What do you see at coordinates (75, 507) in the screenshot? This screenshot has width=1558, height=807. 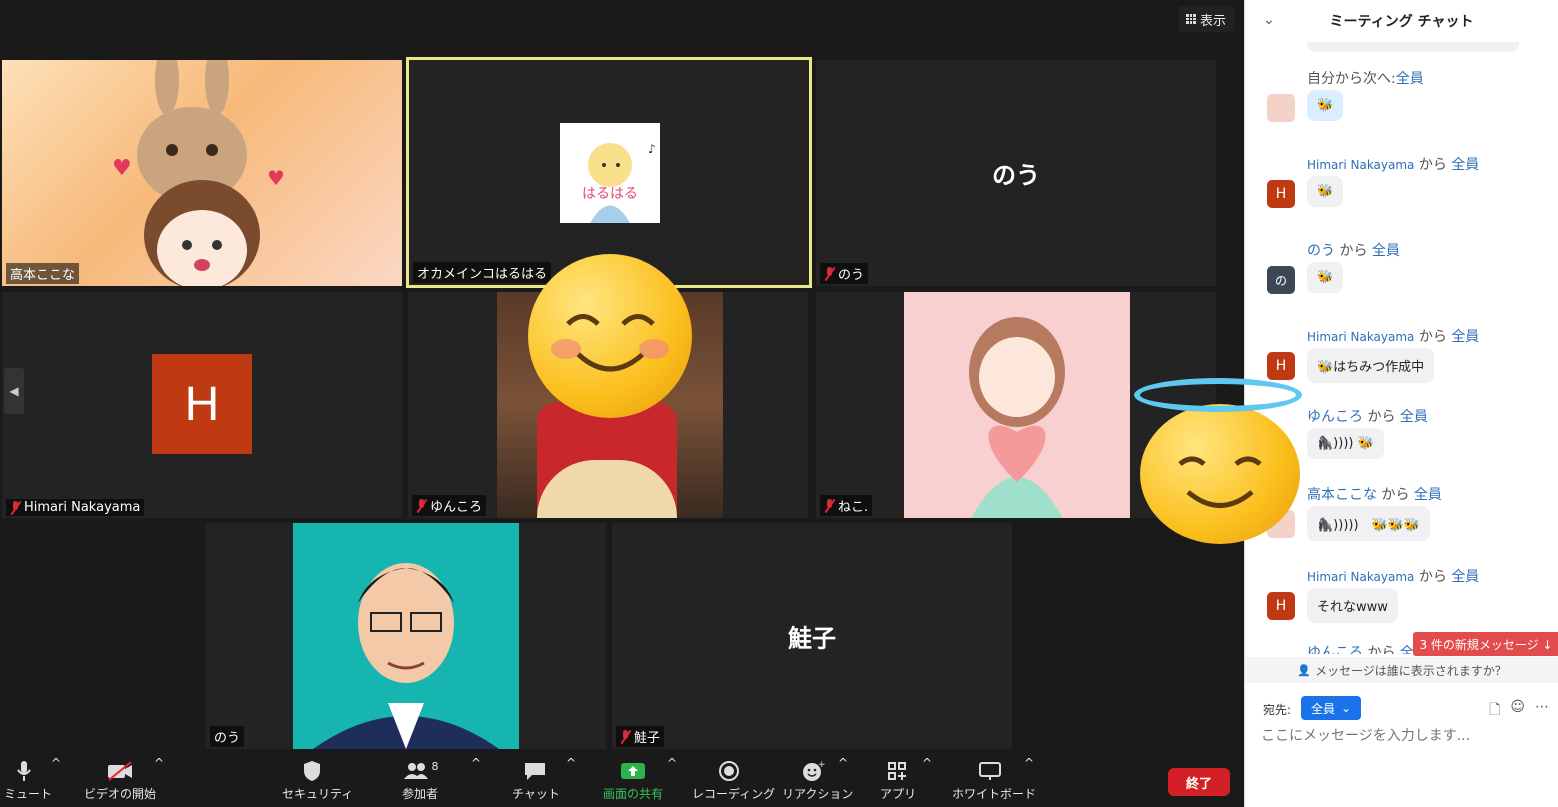 I see `participant-name: Himari Nakayama` at bounding box center [75, 507].